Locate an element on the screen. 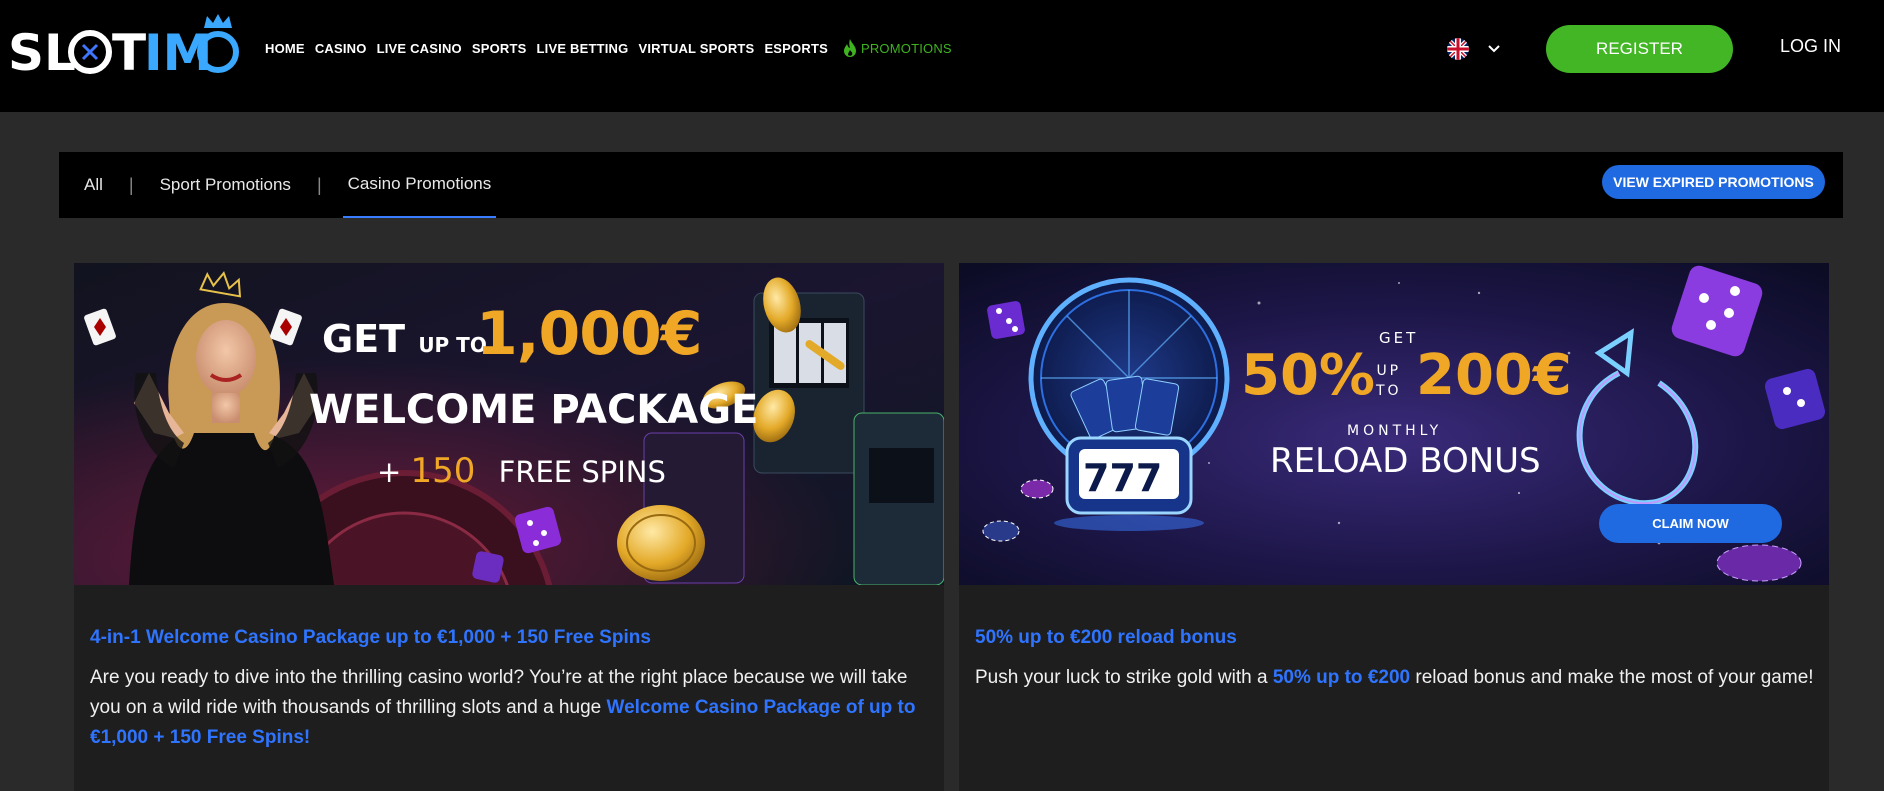 This screenshot has height=791, width=1884. reload-desc-text: Push your luck to strike gold with a is located at coordinates (1124, 677).